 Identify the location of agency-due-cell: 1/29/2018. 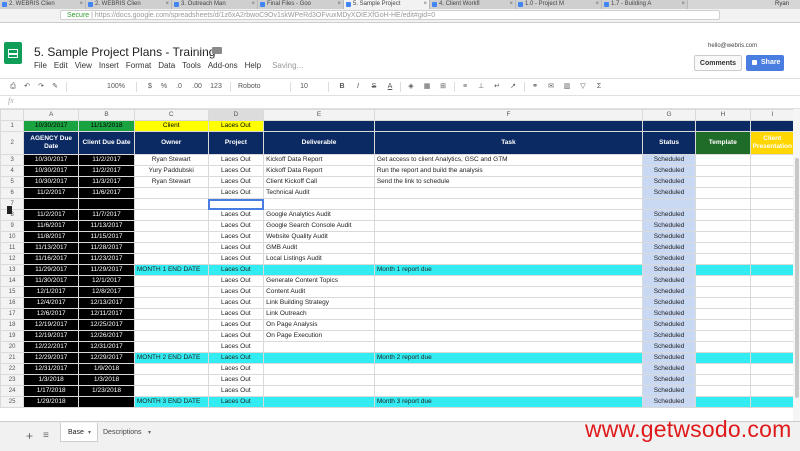
(51, 402).